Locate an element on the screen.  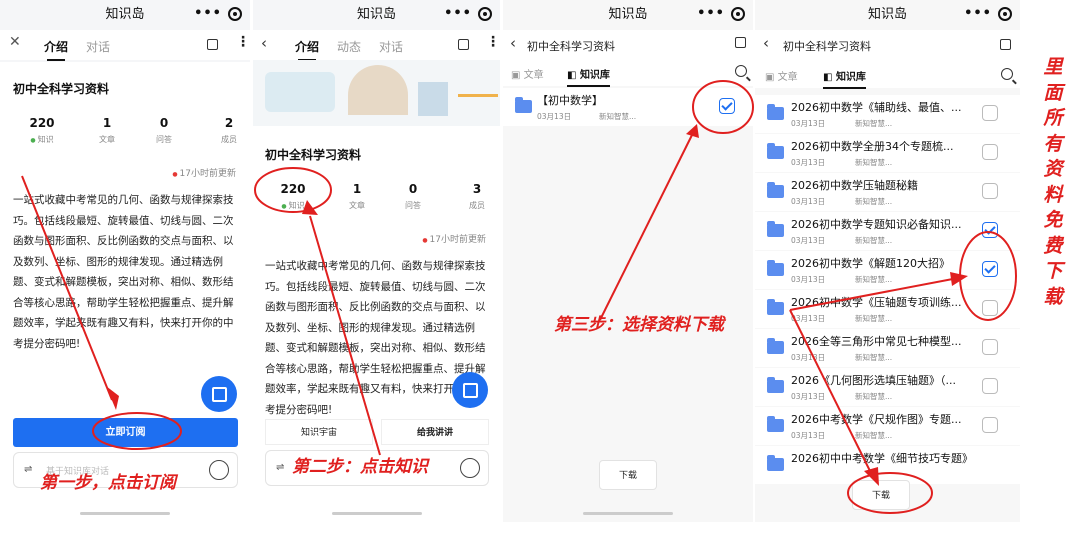
highlight-folder is located at coordinates (723, 107).